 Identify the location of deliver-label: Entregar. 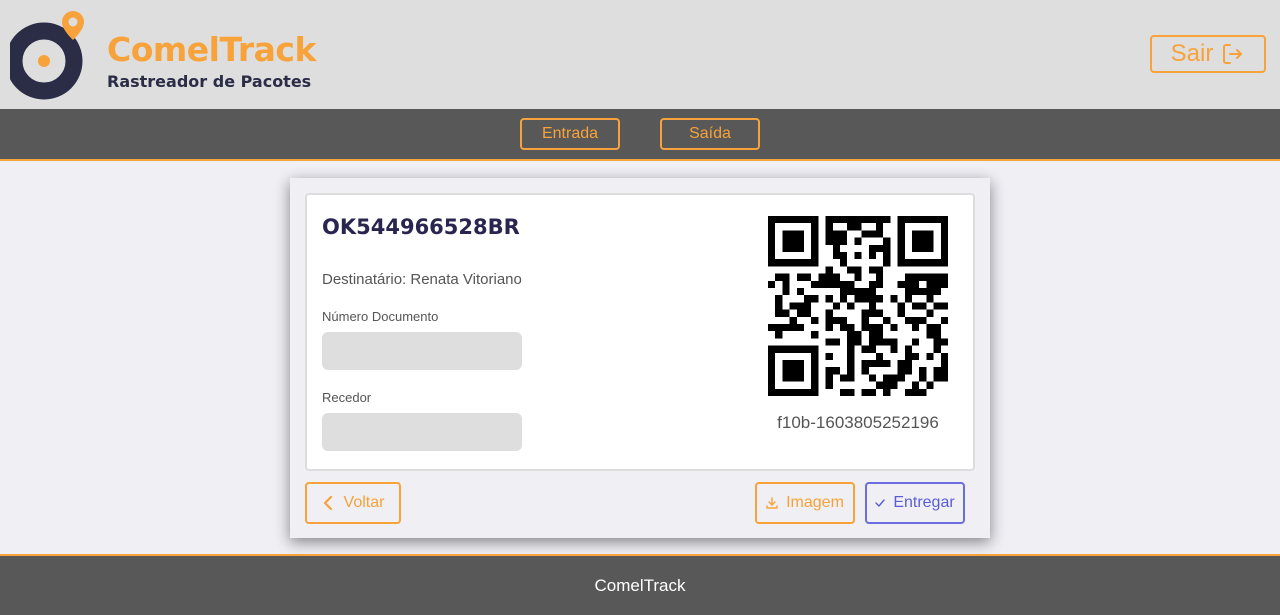
(924, 502).